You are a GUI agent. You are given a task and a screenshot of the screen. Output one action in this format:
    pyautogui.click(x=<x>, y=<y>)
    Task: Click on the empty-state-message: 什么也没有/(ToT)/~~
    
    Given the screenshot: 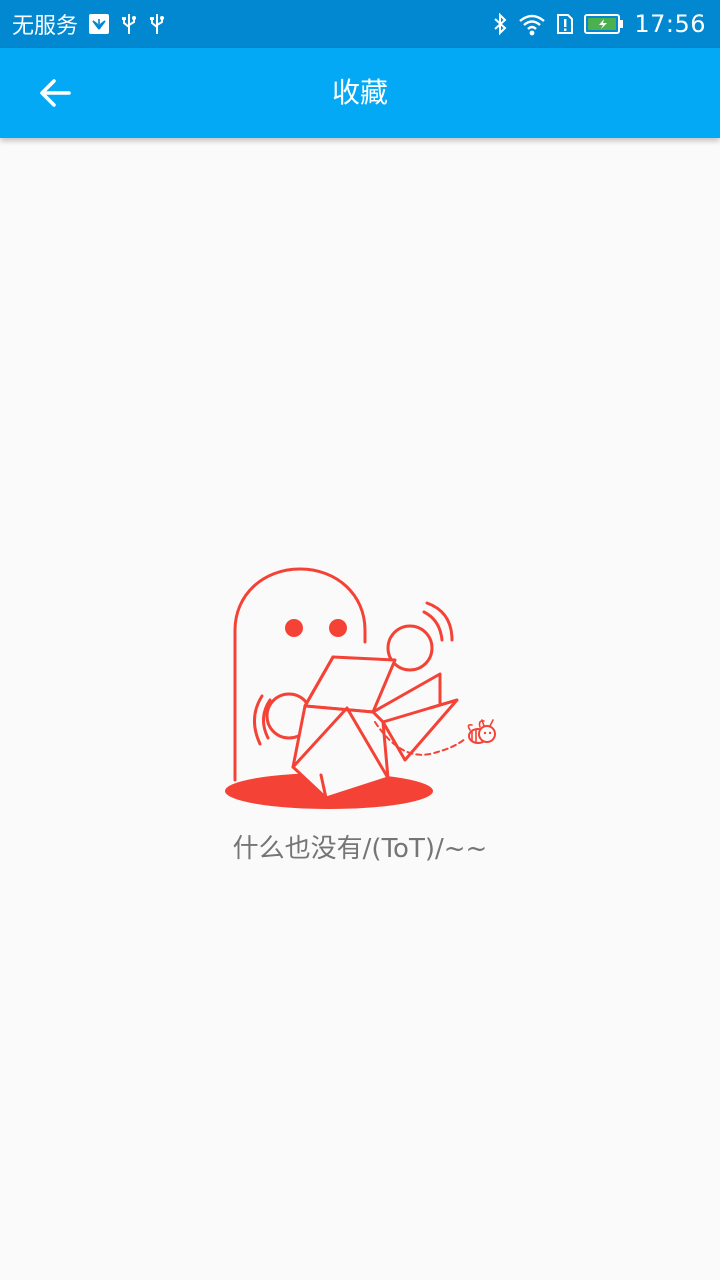 What is the action you would take?
    pyautogui.click(x=360, y=849)
    